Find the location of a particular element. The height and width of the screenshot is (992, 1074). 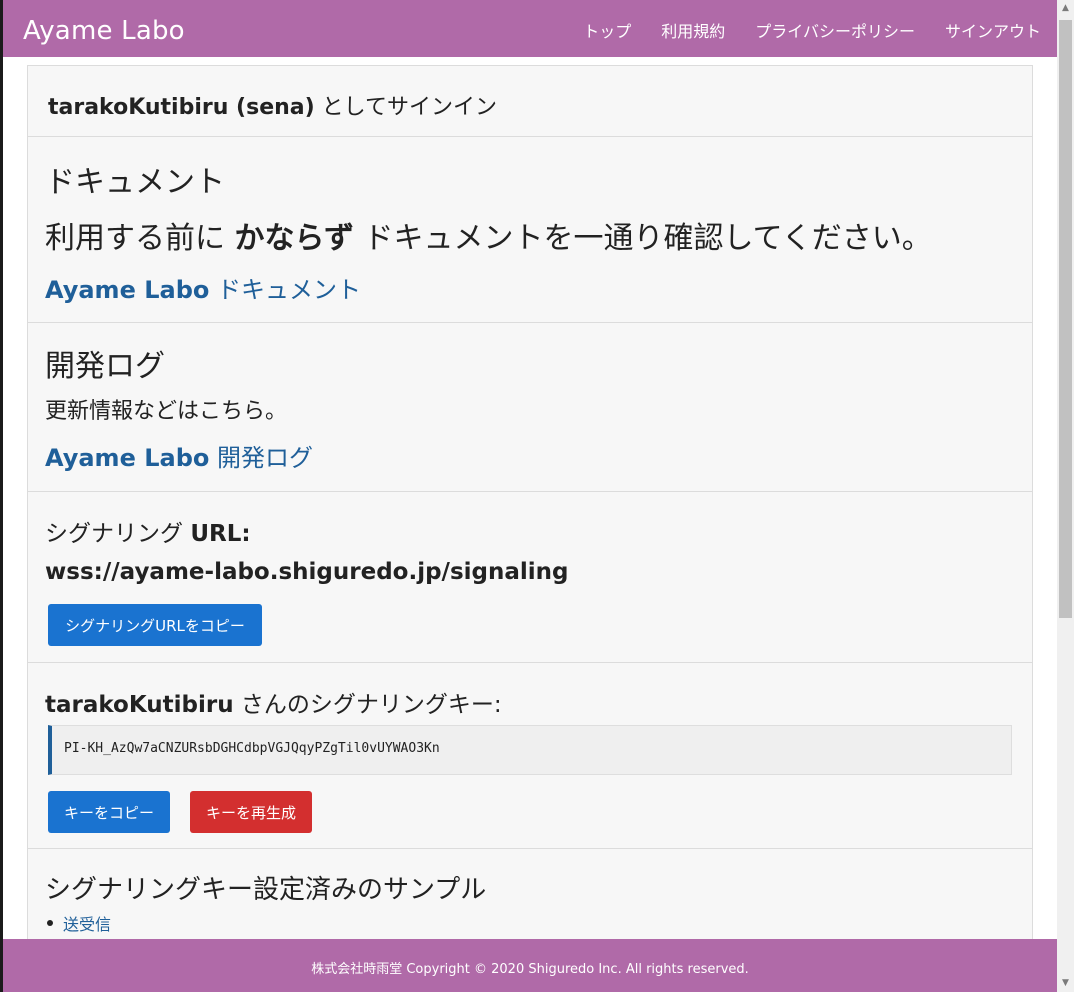

list-item: 送受信 is located at coordinates (78, 923).